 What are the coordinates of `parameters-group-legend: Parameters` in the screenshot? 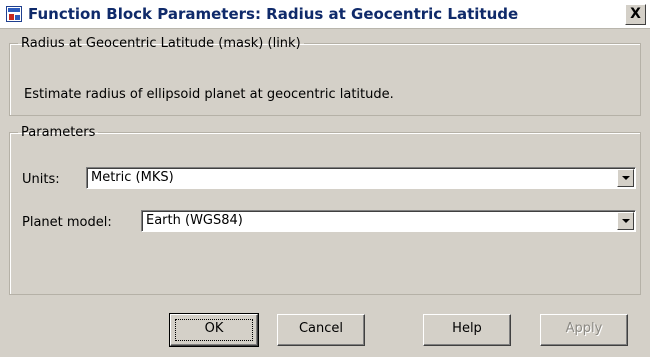 It's located at (58, 132).